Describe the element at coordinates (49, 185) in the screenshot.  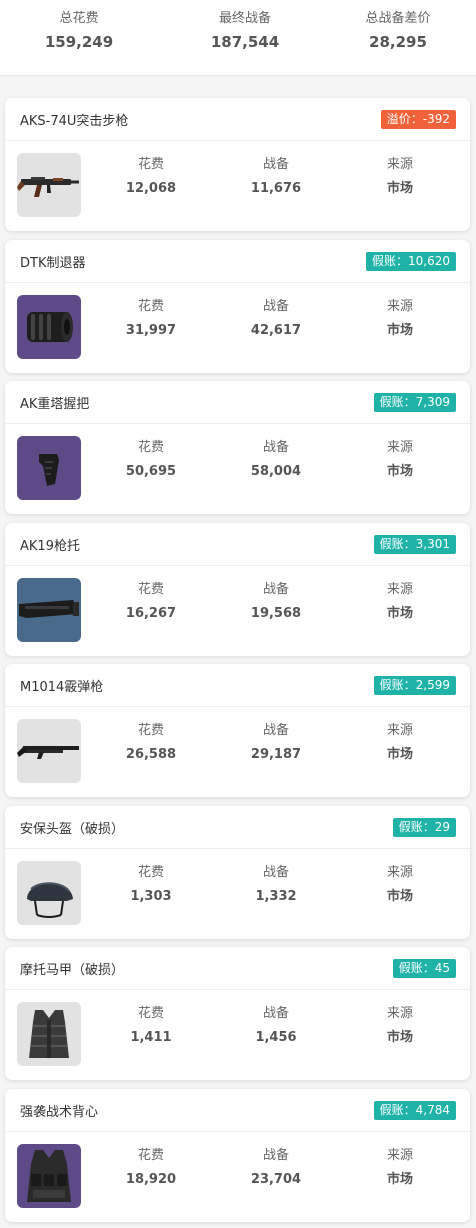
I see `rifle-icon` at that location.